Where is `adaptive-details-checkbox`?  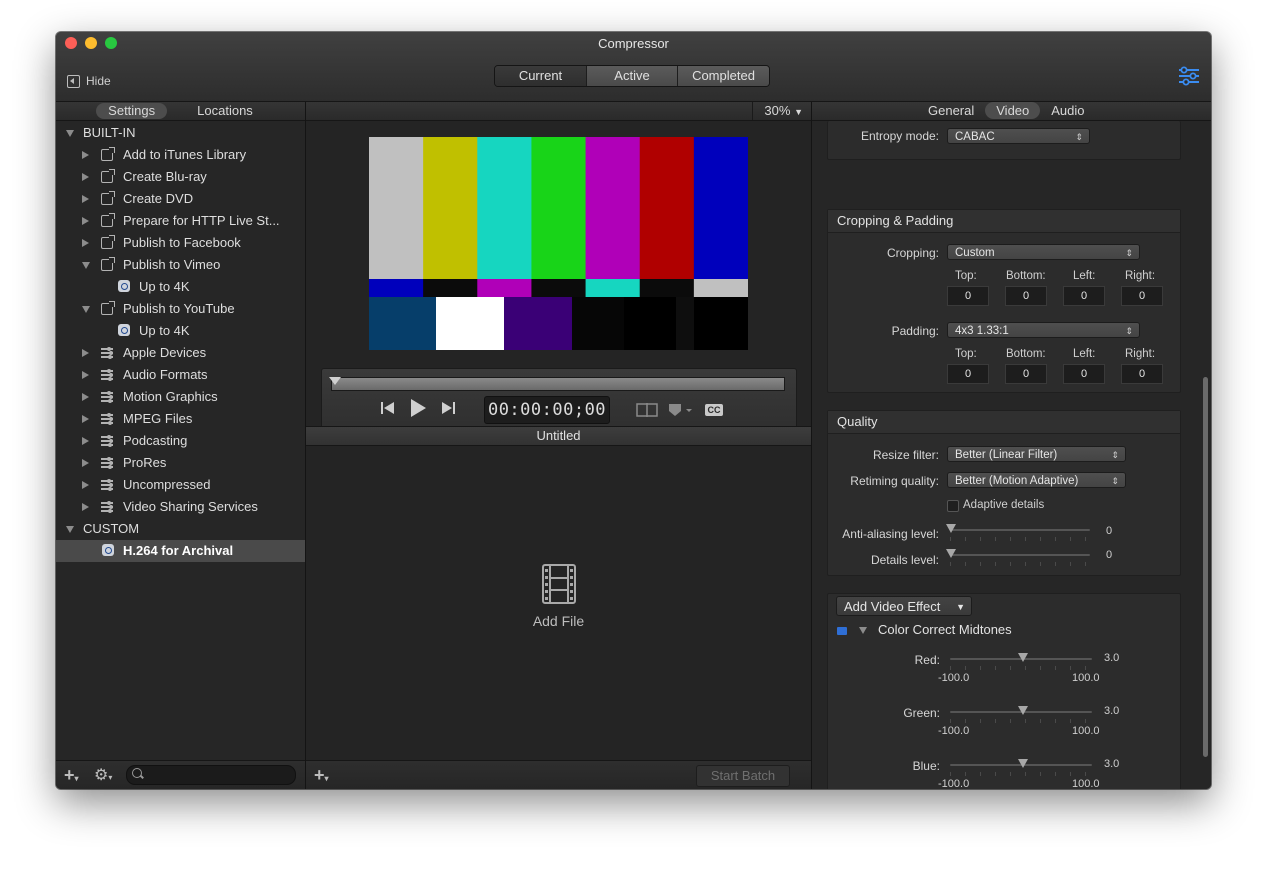 adaptive-details-checkbox is located at coordinates (953, 506).